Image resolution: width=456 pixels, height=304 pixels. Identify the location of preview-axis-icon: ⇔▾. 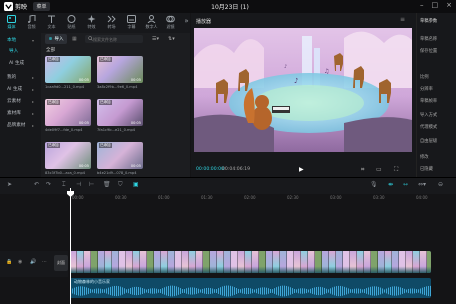
(422, 184).